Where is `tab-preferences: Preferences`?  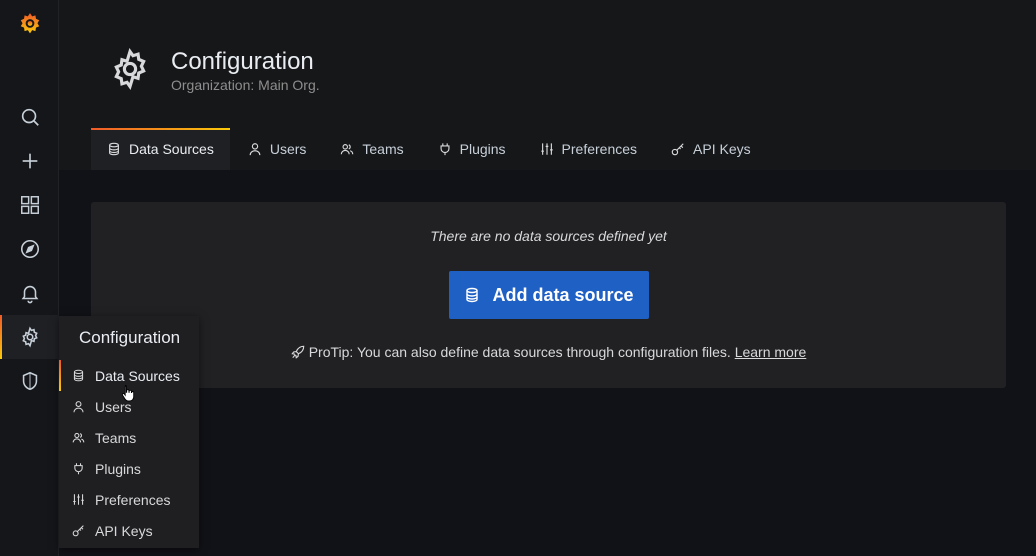
tab-preferences: Preferences is located at coordinates (588, 149).